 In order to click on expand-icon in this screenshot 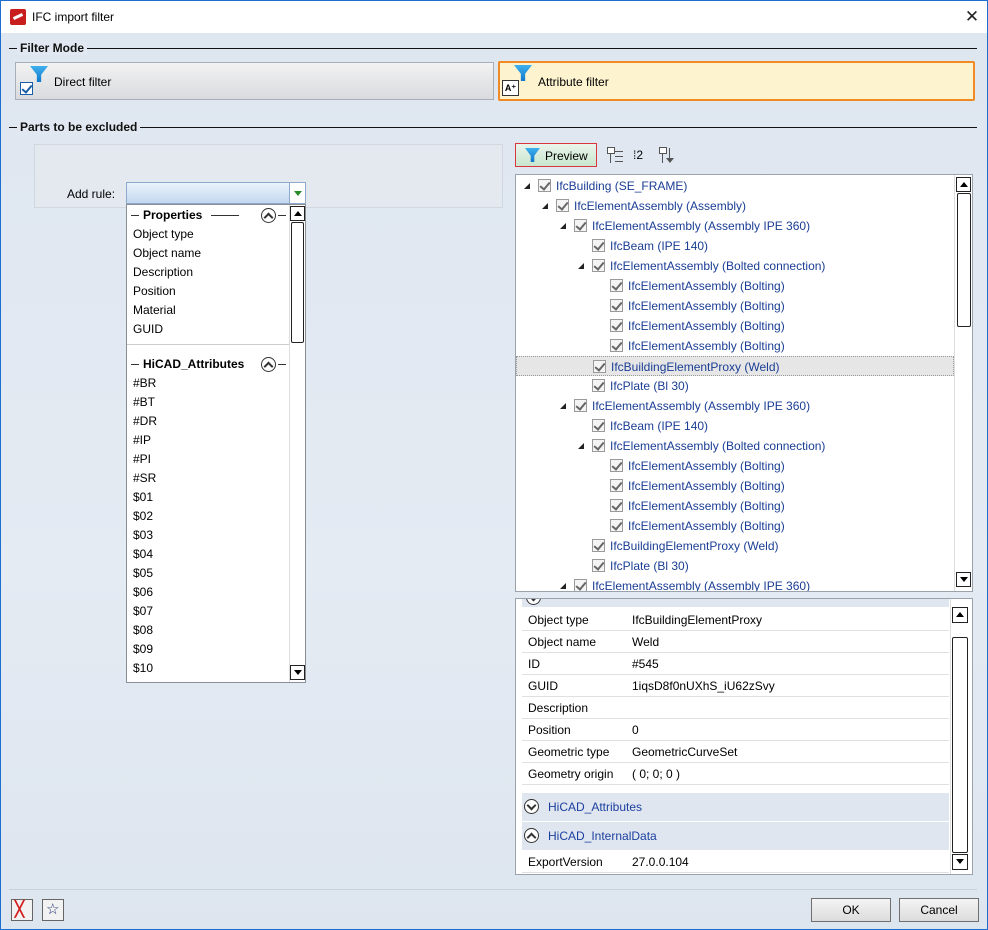, I will do `click(531, 806)`.